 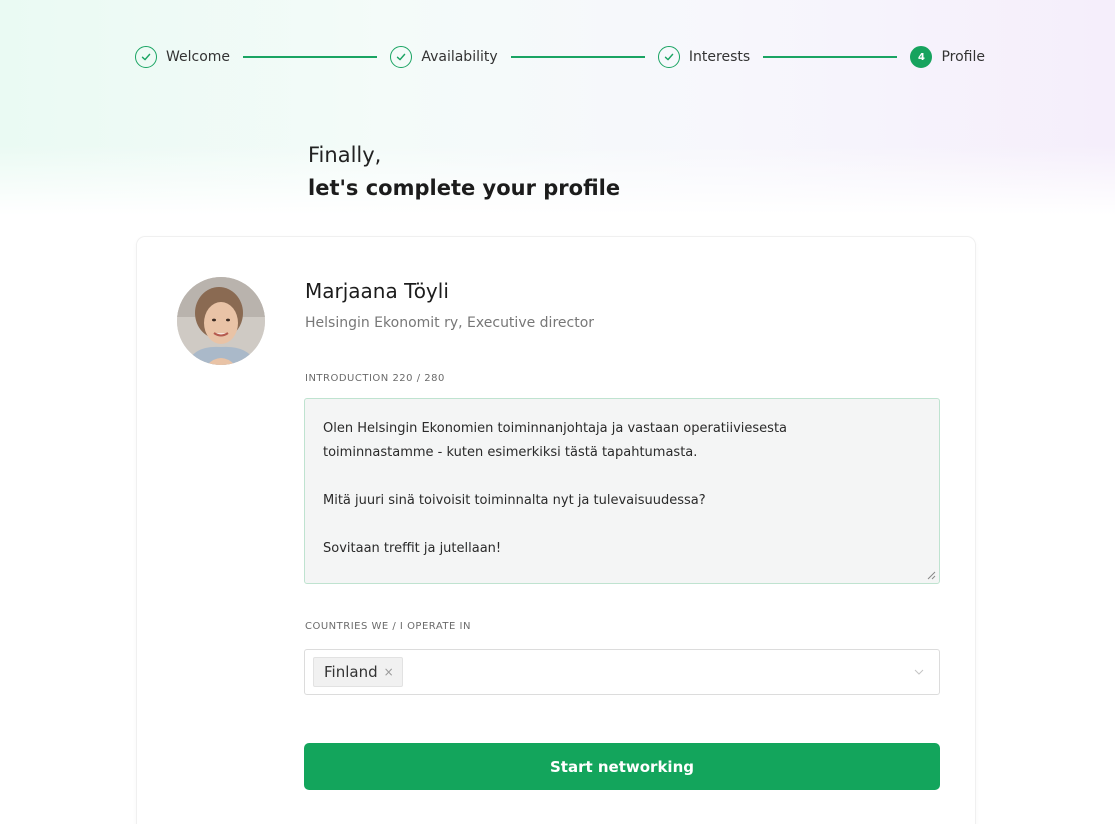 I want to click on avatar-photo-icon, so click(x=221, y=321).